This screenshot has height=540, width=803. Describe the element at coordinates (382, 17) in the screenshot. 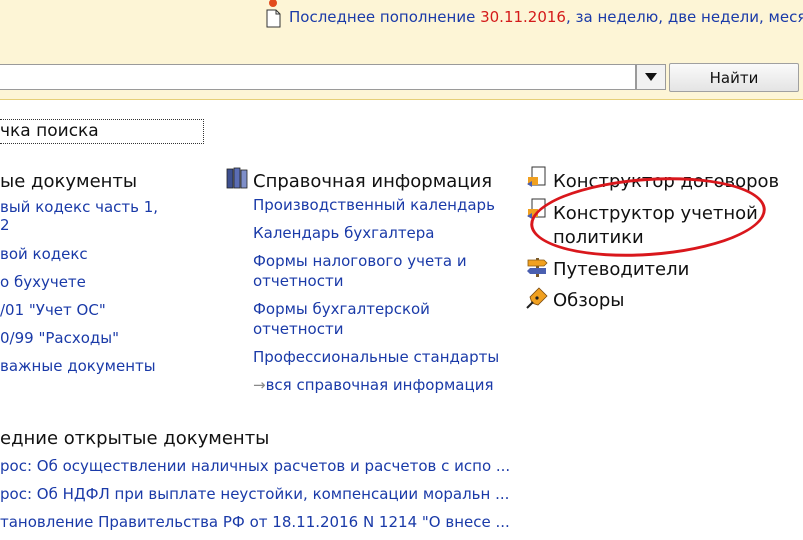

I see `last-update-label: Последнее пополнение` at that location.